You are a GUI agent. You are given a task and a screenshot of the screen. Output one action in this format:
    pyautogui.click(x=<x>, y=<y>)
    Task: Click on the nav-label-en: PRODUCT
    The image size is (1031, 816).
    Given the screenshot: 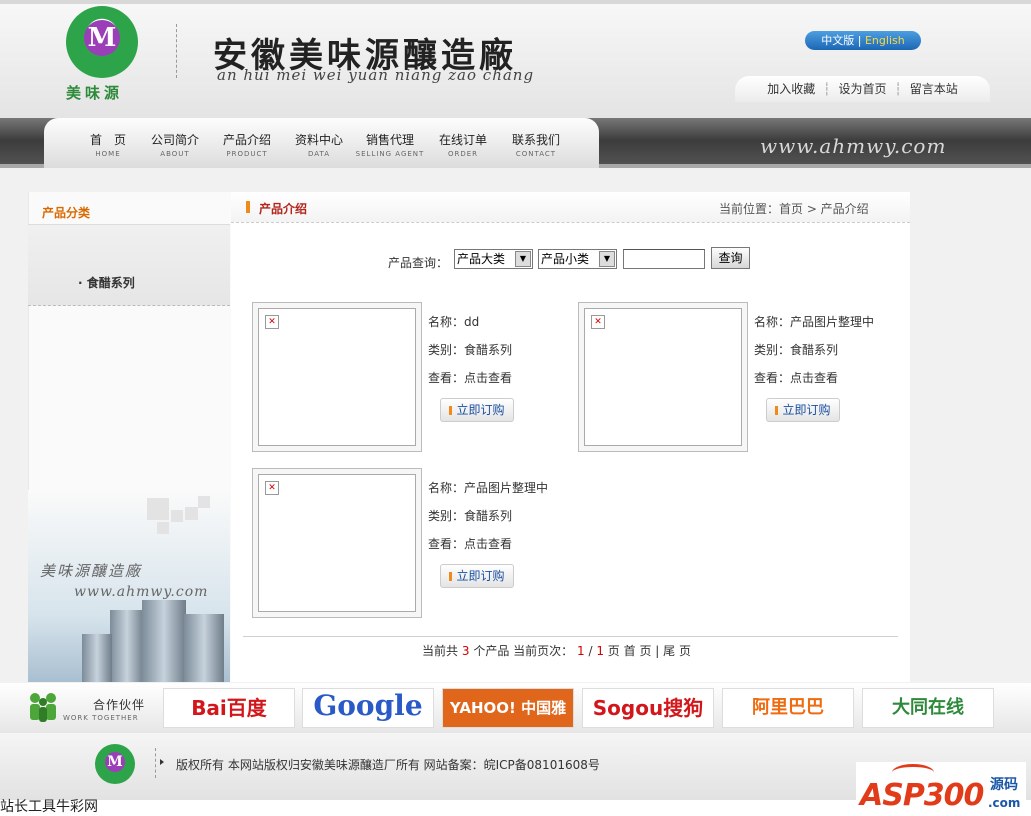 What is the action you would take?
    pyautogui.click(x=247, y=154)
    